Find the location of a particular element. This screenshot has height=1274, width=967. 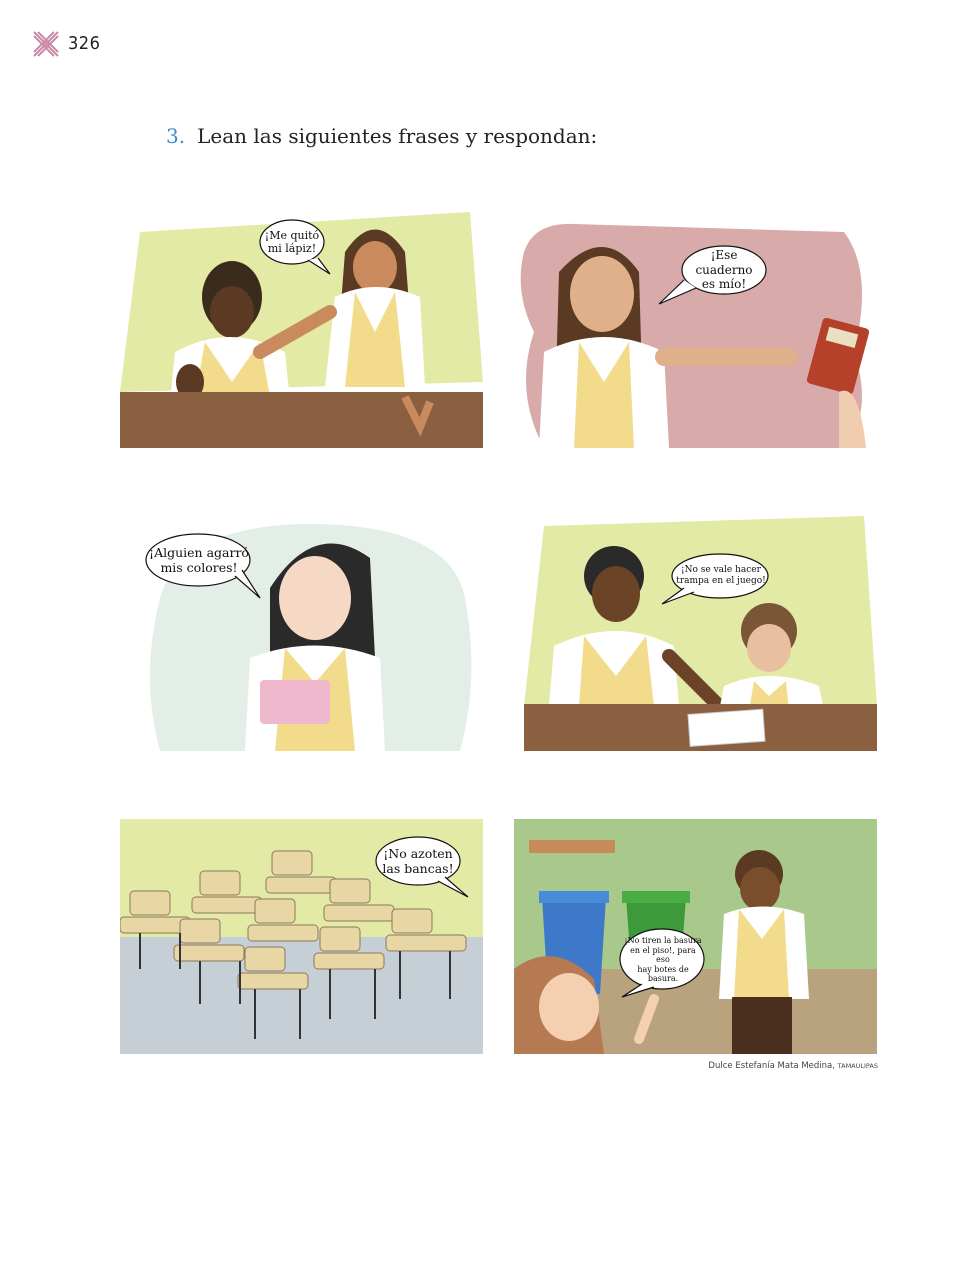

speech-bubble-2: ¡Ese cuaderno es mío! is located at coordinates (724, 270).